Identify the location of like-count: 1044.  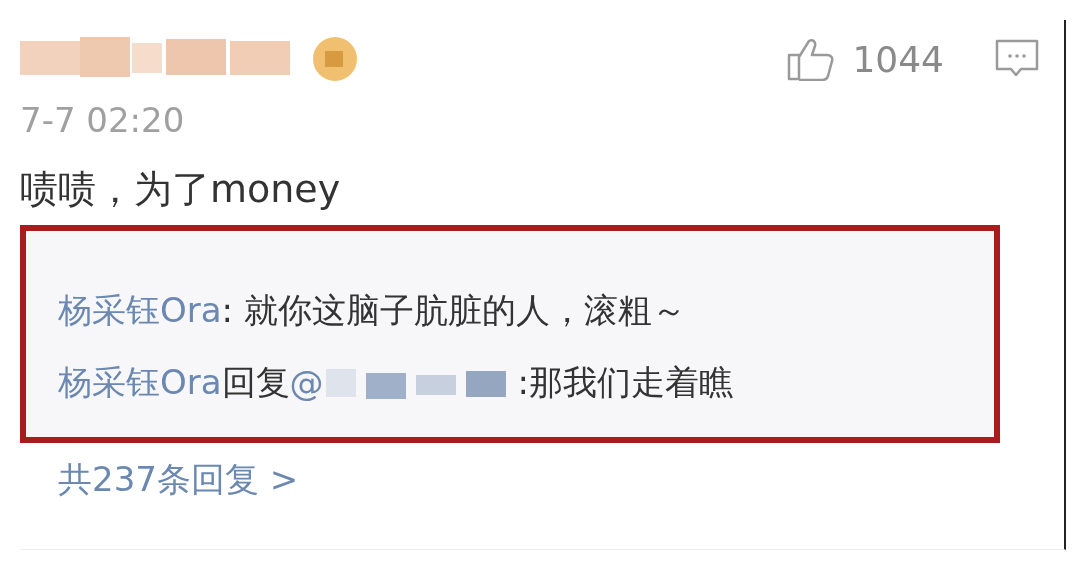
(898, 59).